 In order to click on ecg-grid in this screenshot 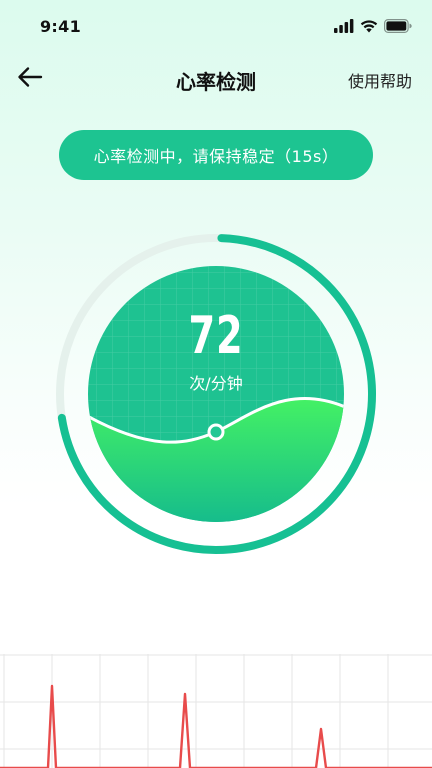, I will do `click(216, 711)`.